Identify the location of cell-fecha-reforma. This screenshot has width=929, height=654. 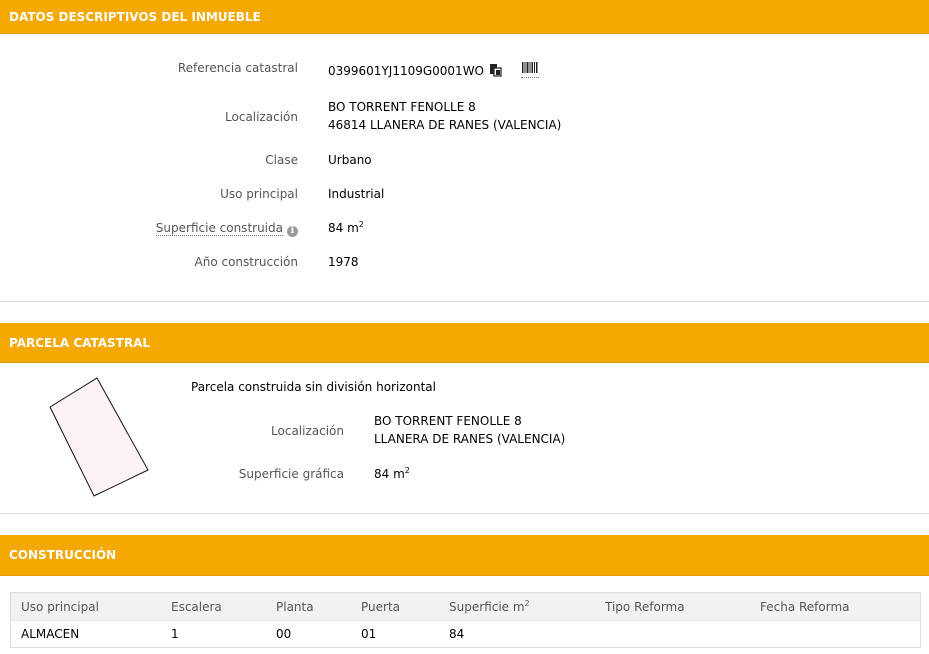
(835, 634).